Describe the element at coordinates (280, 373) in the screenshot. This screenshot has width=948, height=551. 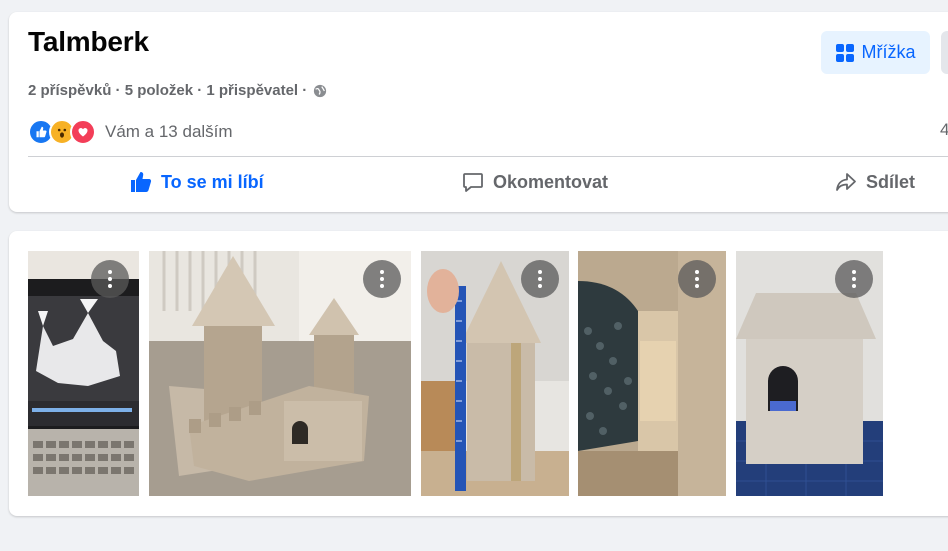
I see `photo-castle-model-wide` at that location.